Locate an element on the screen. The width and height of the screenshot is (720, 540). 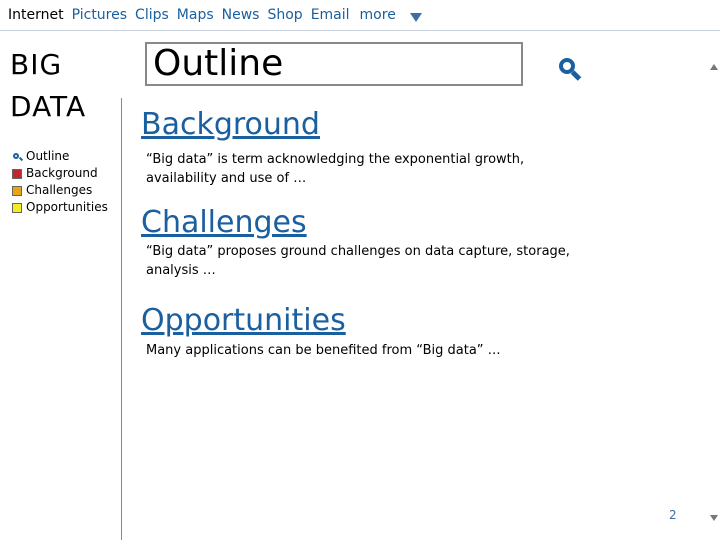
nav-news: News is located at coordinates (241, 15).